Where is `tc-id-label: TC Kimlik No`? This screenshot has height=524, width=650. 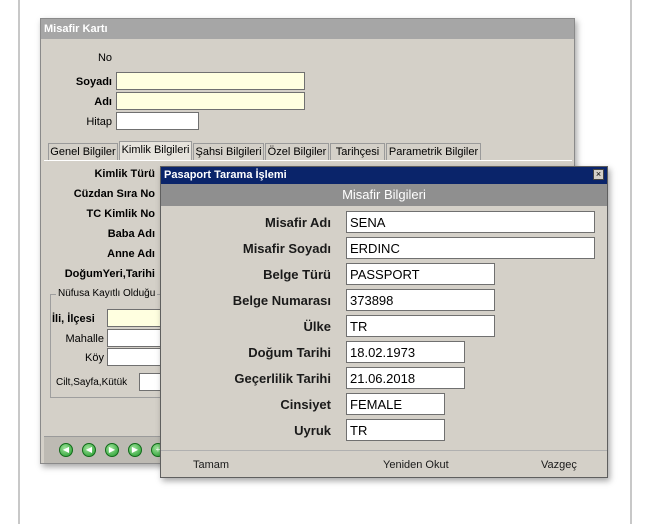 tc-id-label: TC Kimlik No is located at coordinates (120, 214).